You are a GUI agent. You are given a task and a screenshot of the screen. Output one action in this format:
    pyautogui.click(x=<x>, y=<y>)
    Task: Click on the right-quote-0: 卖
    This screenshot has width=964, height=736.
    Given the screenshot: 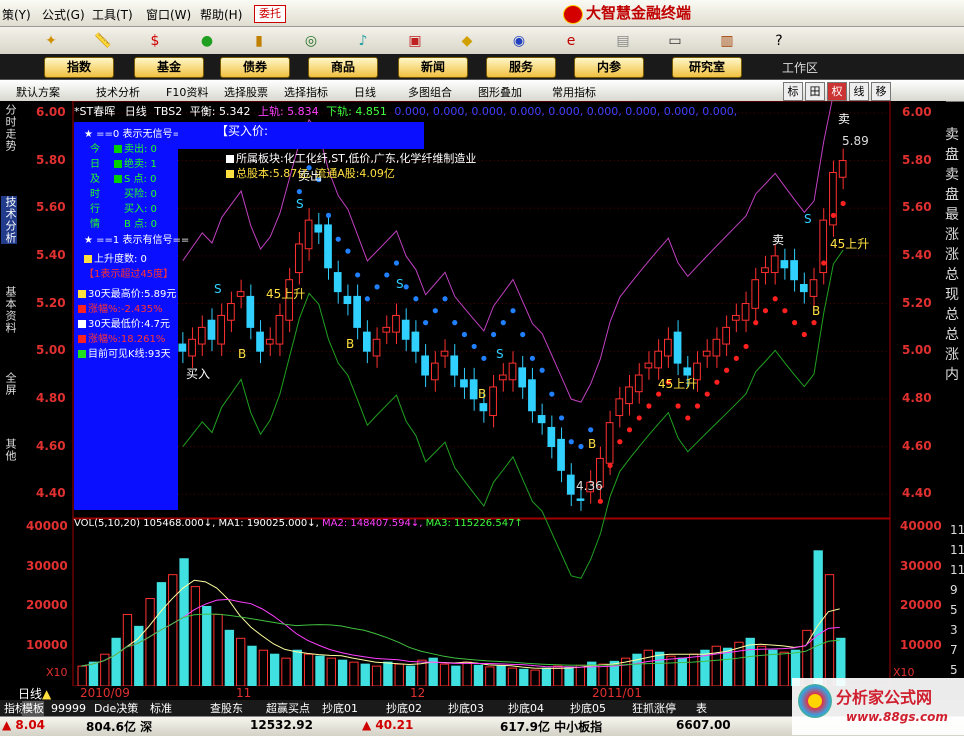 What is the action you would take?
    pyautogui.click(x=952, y=135)
    